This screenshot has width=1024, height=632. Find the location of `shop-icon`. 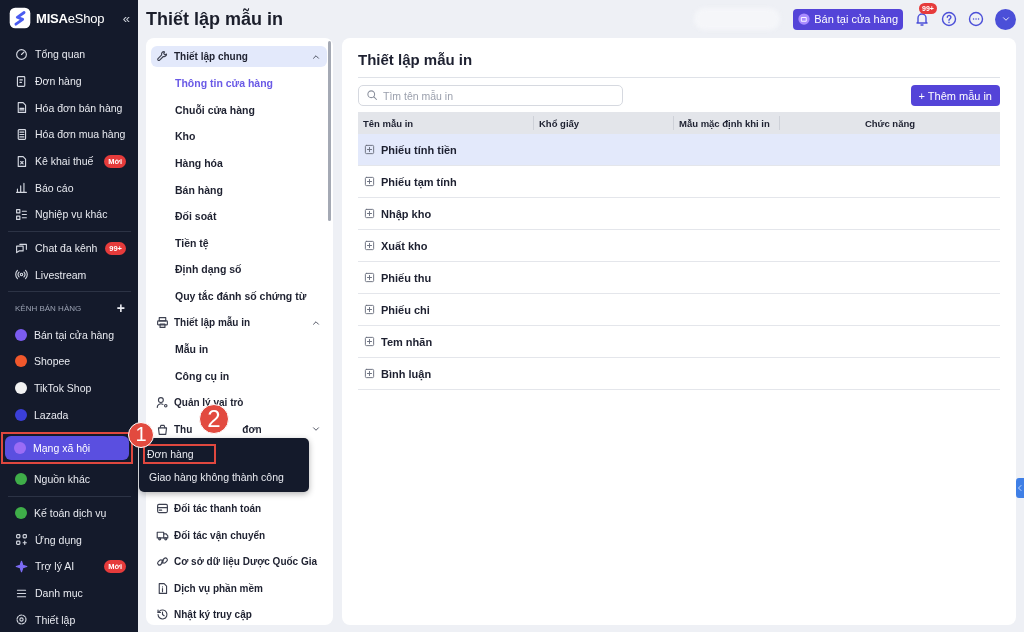

shop-icon is located at coordinates (804, 19).